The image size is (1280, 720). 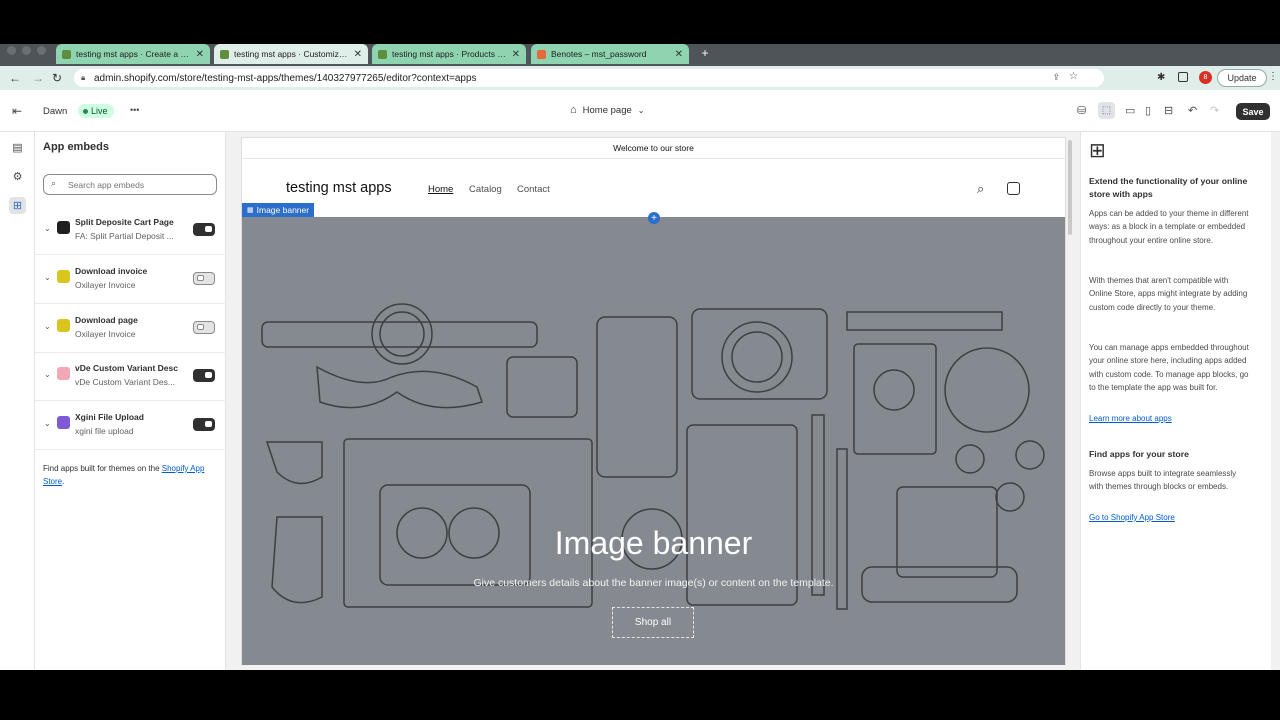 What do you see at coordinates (1253, 111) in the screenshot?
I see `save-button: Save` at bounding box center [1253, 111].